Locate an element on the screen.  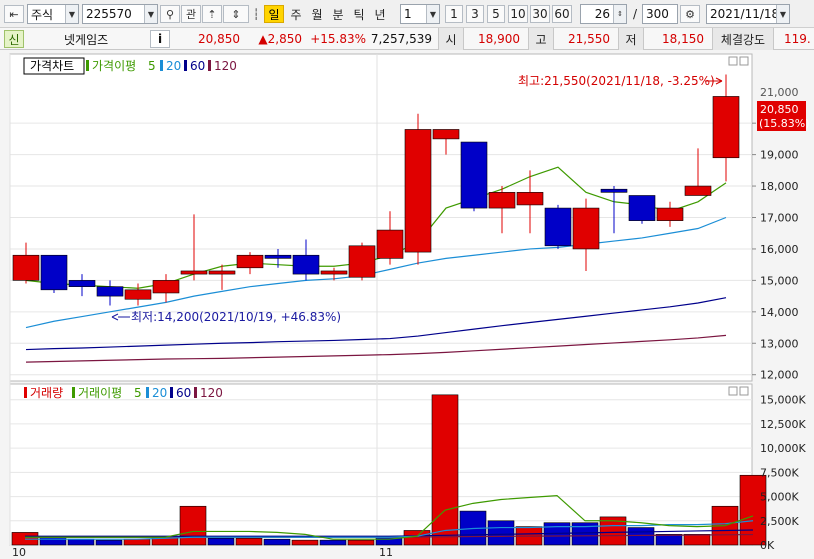
period-month-label: 월 is located at coordinates (317, 14).